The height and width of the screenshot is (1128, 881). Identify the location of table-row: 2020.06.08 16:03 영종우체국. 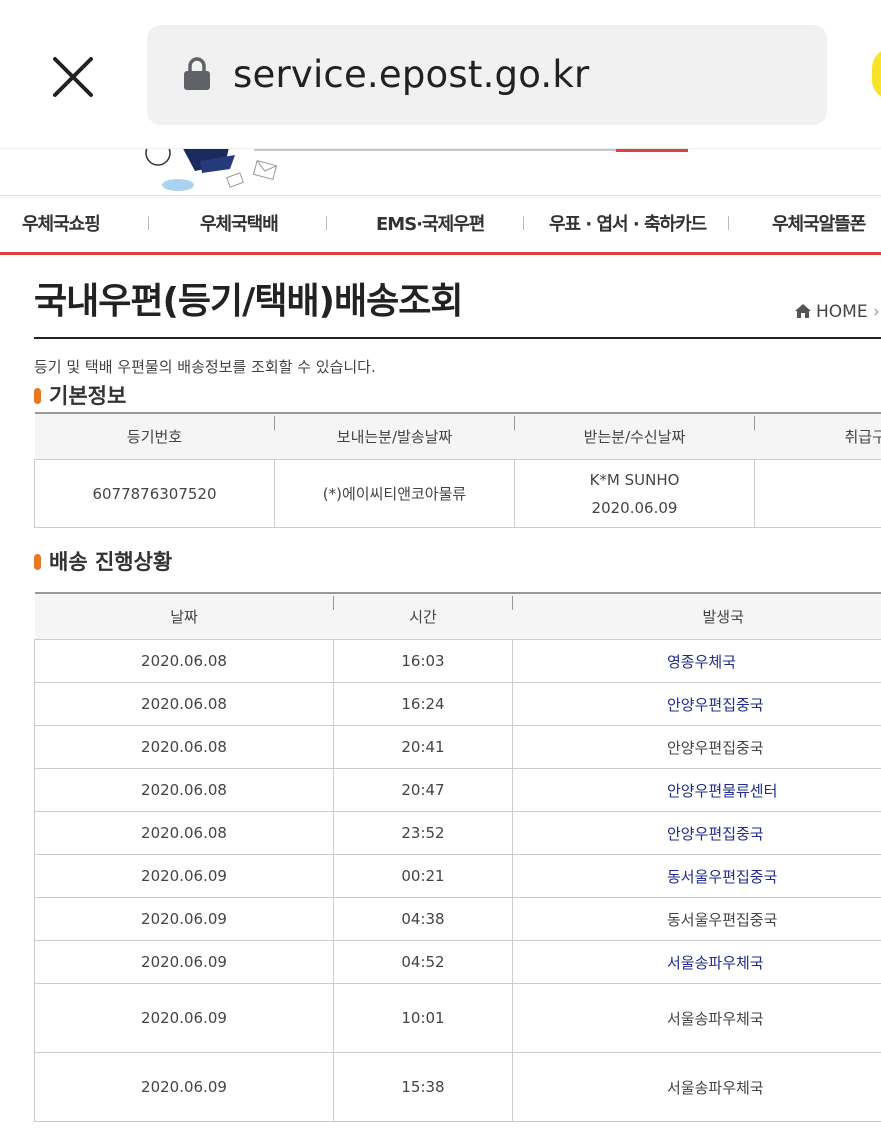
(457, 661).